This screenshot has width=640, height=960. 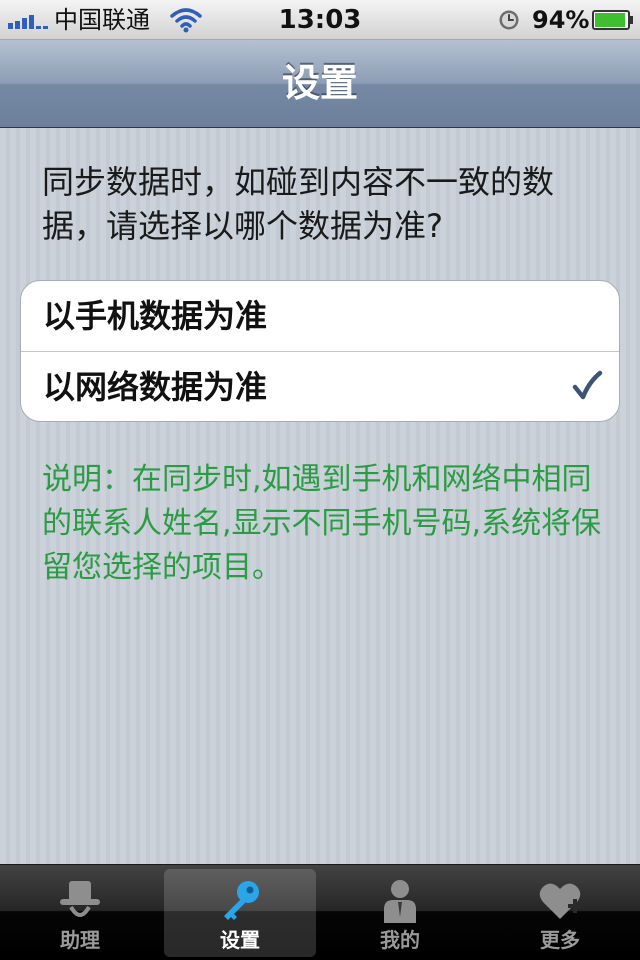 I want to click on option-label: 以手机数据为准, so click(x=155, y=316).